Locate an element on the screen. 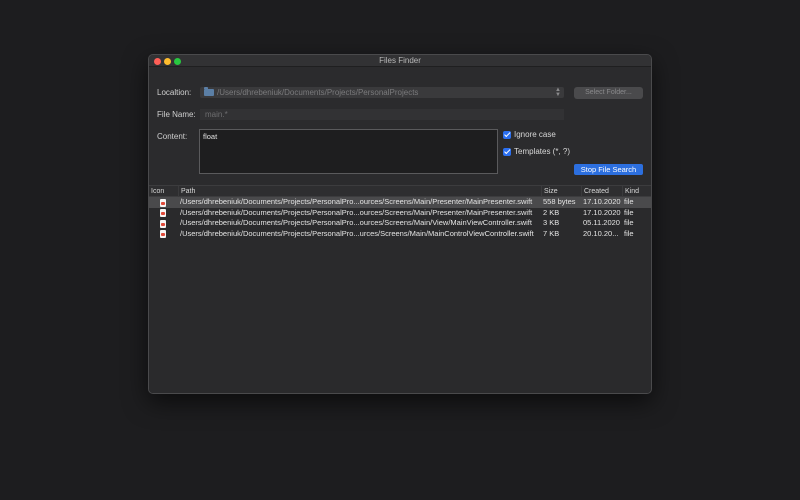  ignore-case-checkbox: Ignore case is located at coordinates (529, 134).